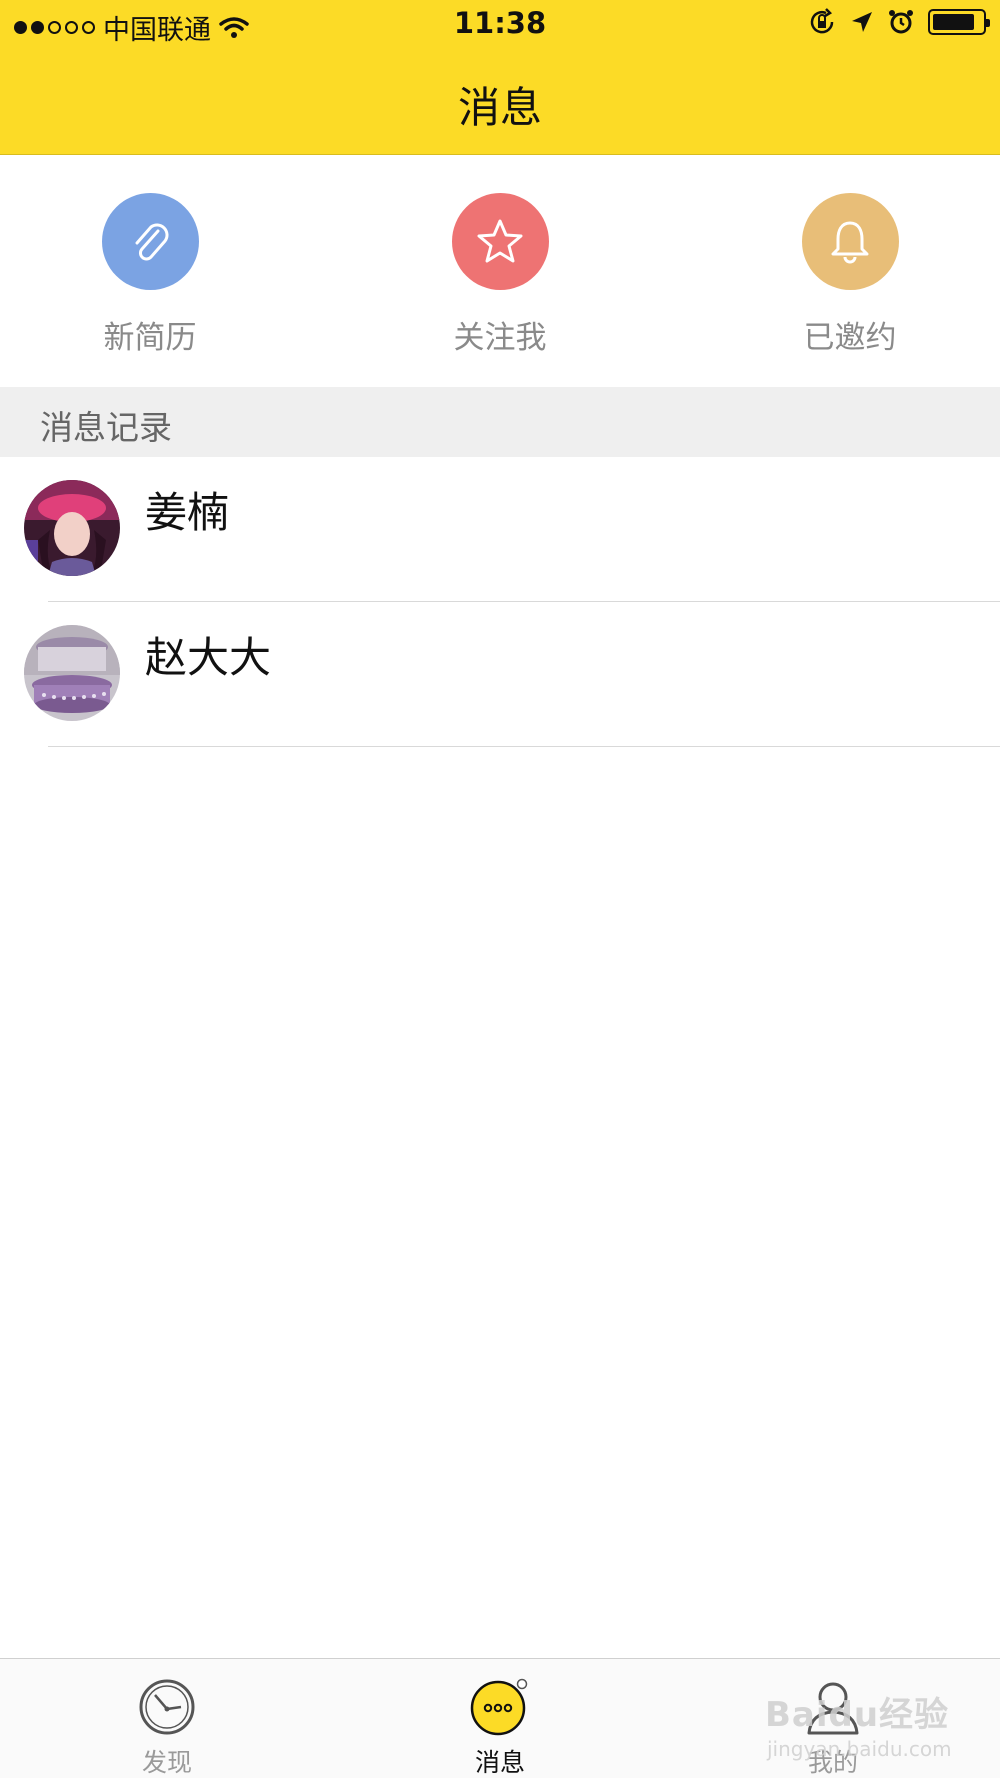  Describe the element at coordinates (150, 338) in the screenshot. I see `quick-action-label: 新简历` at that location.